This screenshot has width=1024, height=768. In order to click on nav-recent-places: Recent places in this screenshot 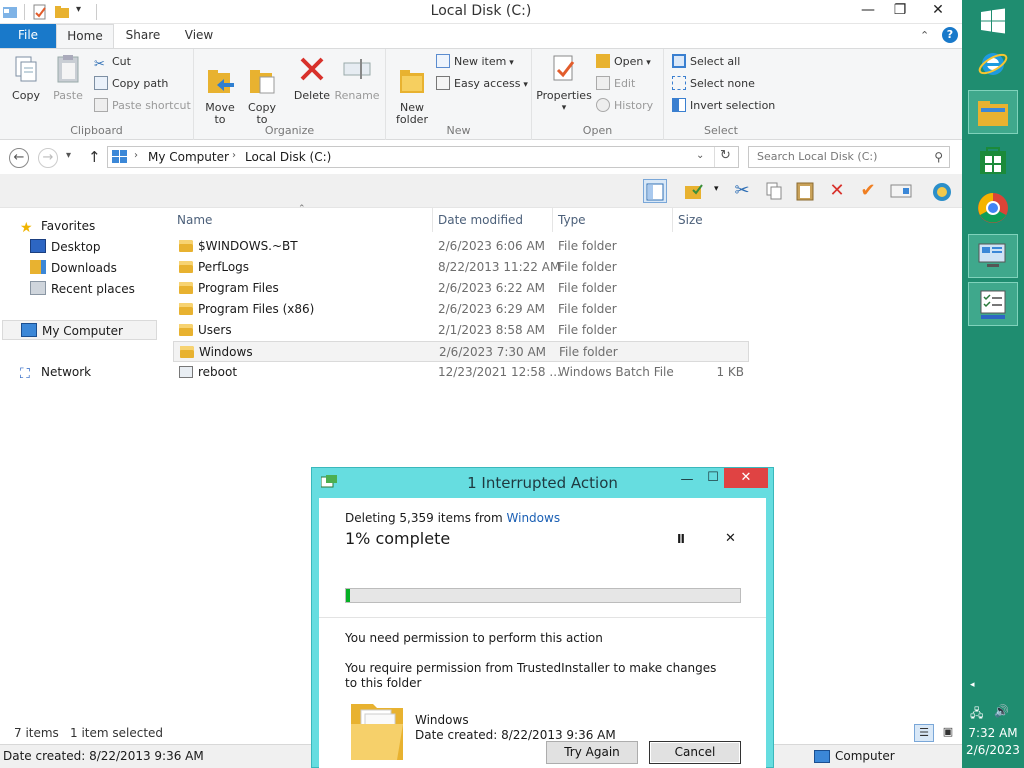, I will do `click(80, 289)`.